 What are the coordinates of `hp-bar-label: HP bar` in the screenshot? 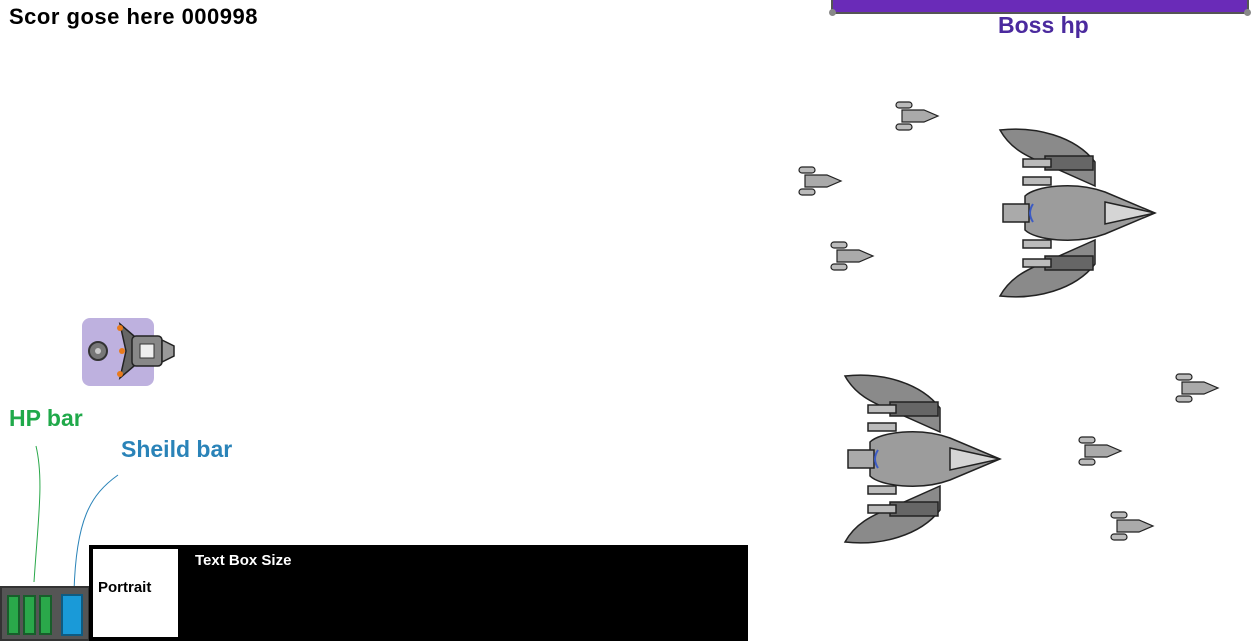 It's located at (46, 418).